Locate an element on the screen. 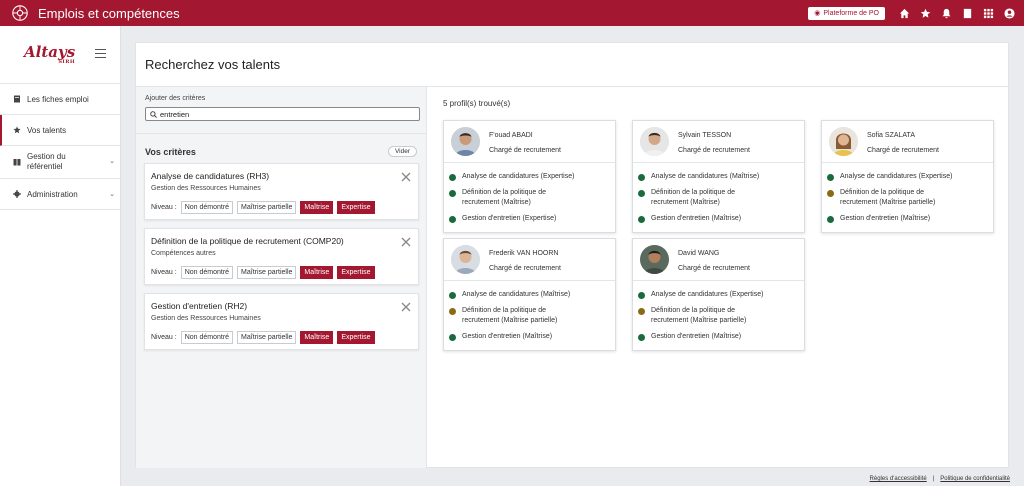 This screenshot has height=486, width=1024. vider-button: Vider is located at coordinates (402, 151).